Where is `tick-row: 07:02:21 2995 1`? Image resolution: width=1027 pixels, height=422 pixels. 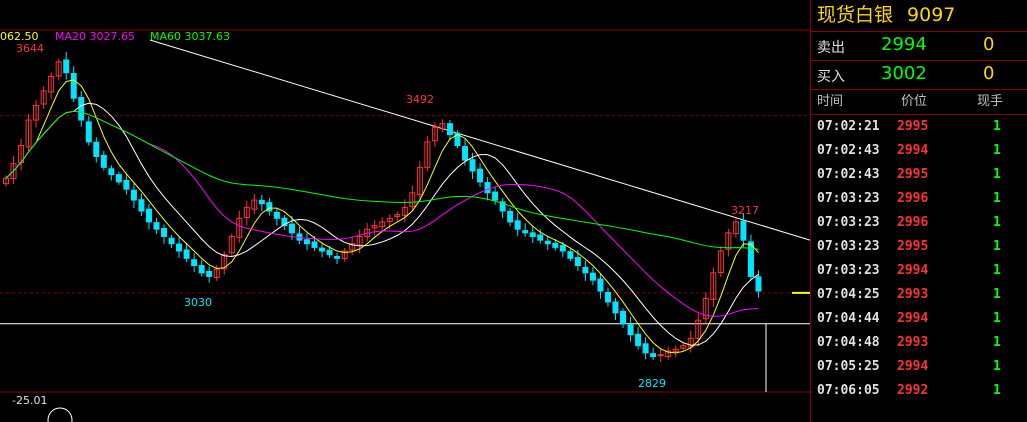
tick-row: 07:02:21 2995 1 is located at coordinates (919, 127).